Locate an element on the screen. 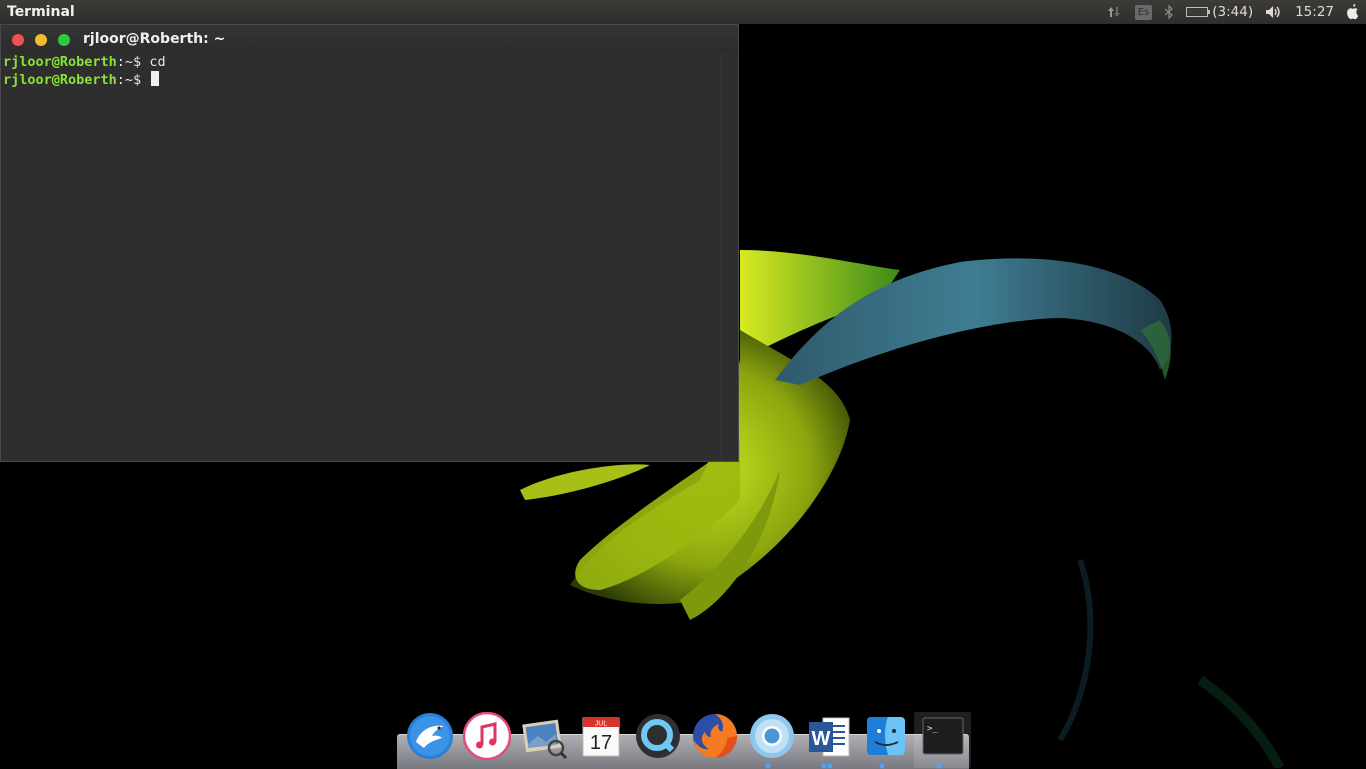  eagle-mail-icon is located at coordinates (429, 736).